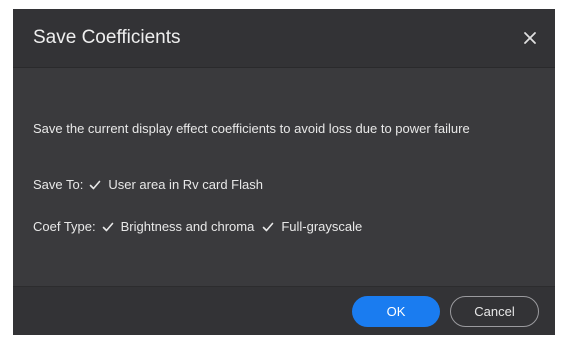 The height and width of the screenshot is (338, 564). I want to click on coef-type-label: Coef Type:, so click(64, 226).